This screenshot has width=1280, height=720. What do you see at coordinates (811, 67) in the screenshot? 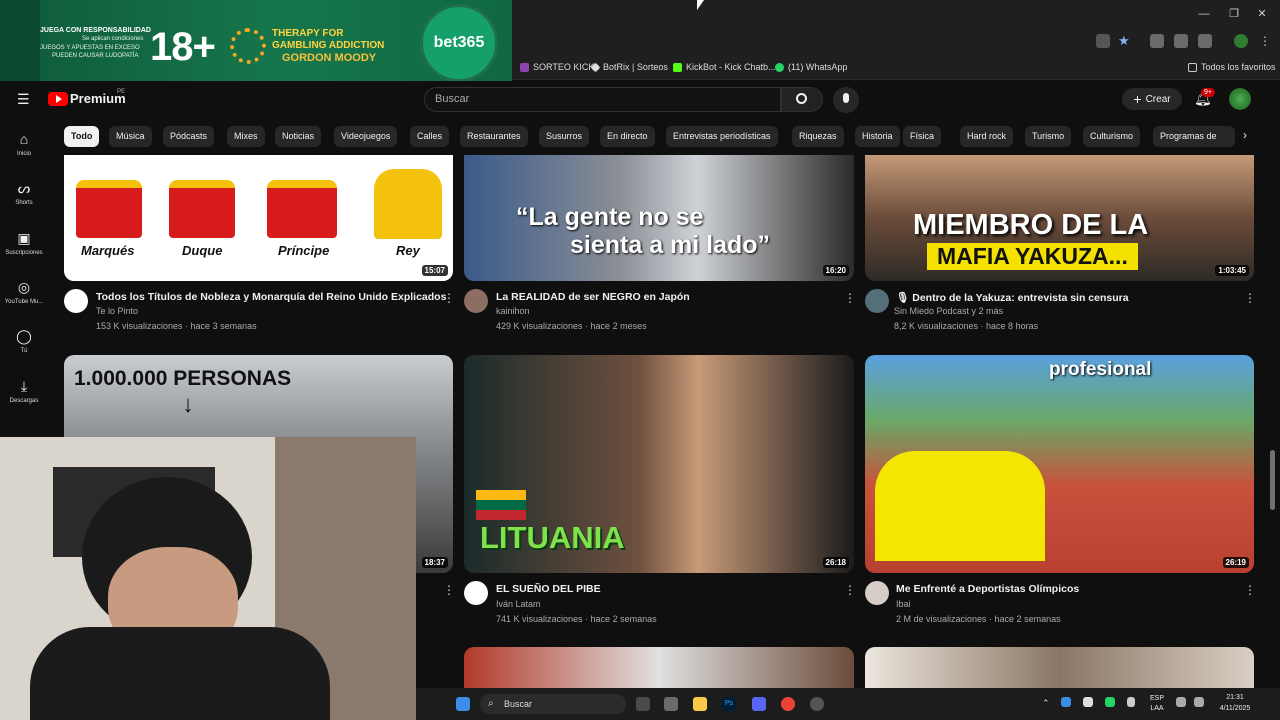
I see `bookmark-whatsapp: (11) WhatsApp` at bounding box center [811, 67].